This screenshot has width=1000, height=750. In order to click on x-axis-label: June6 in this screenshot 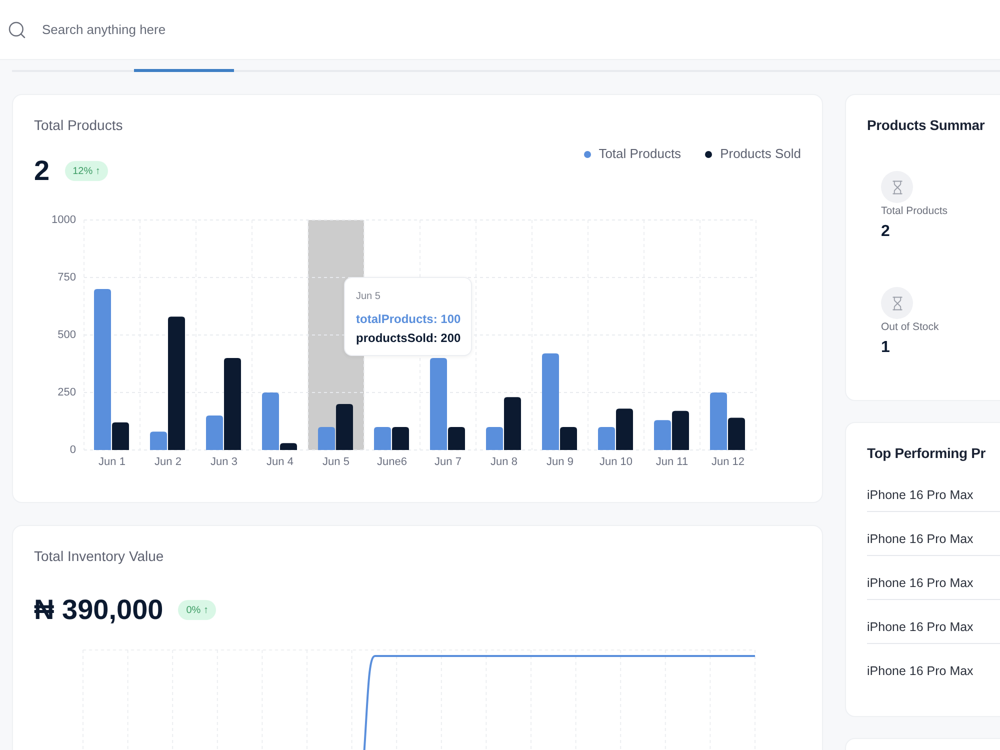, I will do `click(392, 462)`.